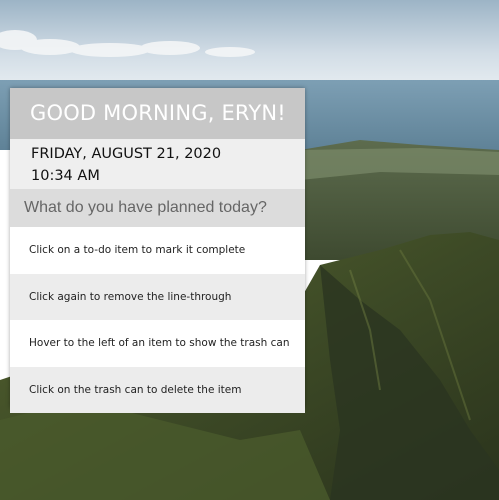  I want to click on current-time: 10:34 AM, so click(65, 176).